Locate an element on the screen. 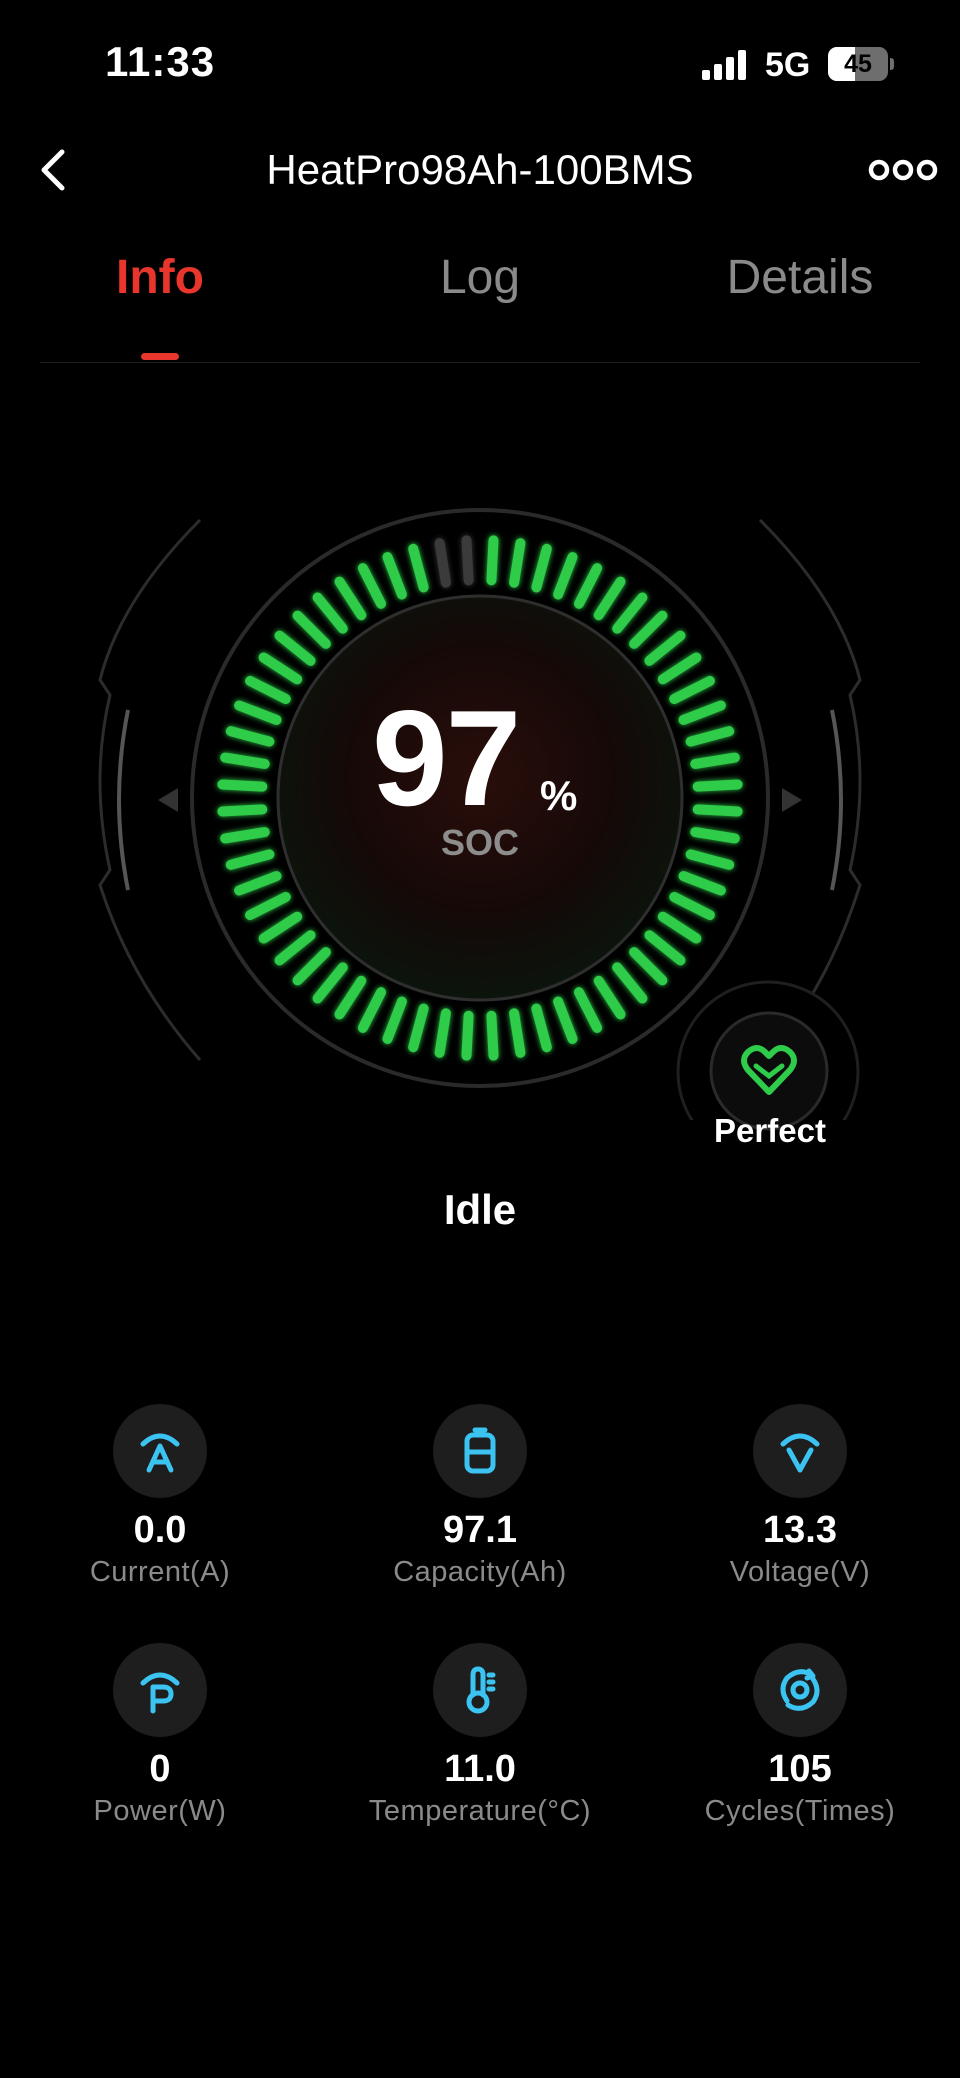  metric-value: 13.3 is located at coordinates (800, 1530).